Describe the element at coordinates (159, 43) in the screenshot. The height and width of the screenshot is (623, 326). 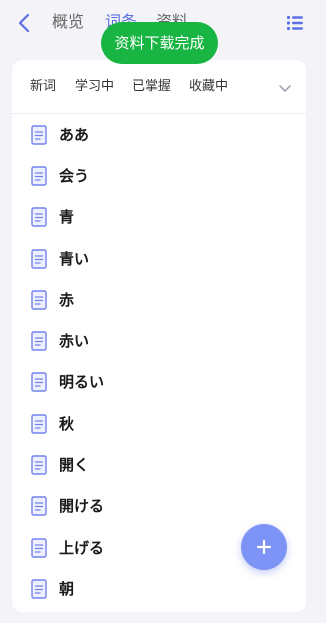
I see `toast-message: 资料下载完成` at that location.